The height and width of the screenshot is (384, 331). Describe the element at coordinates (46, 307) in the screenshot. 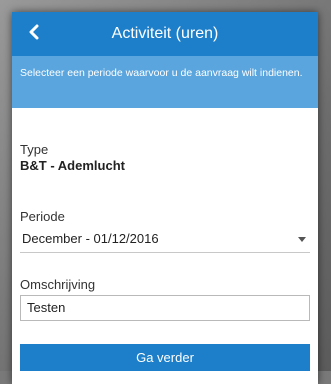

I see `omschrijving-value: Testen` at that location.